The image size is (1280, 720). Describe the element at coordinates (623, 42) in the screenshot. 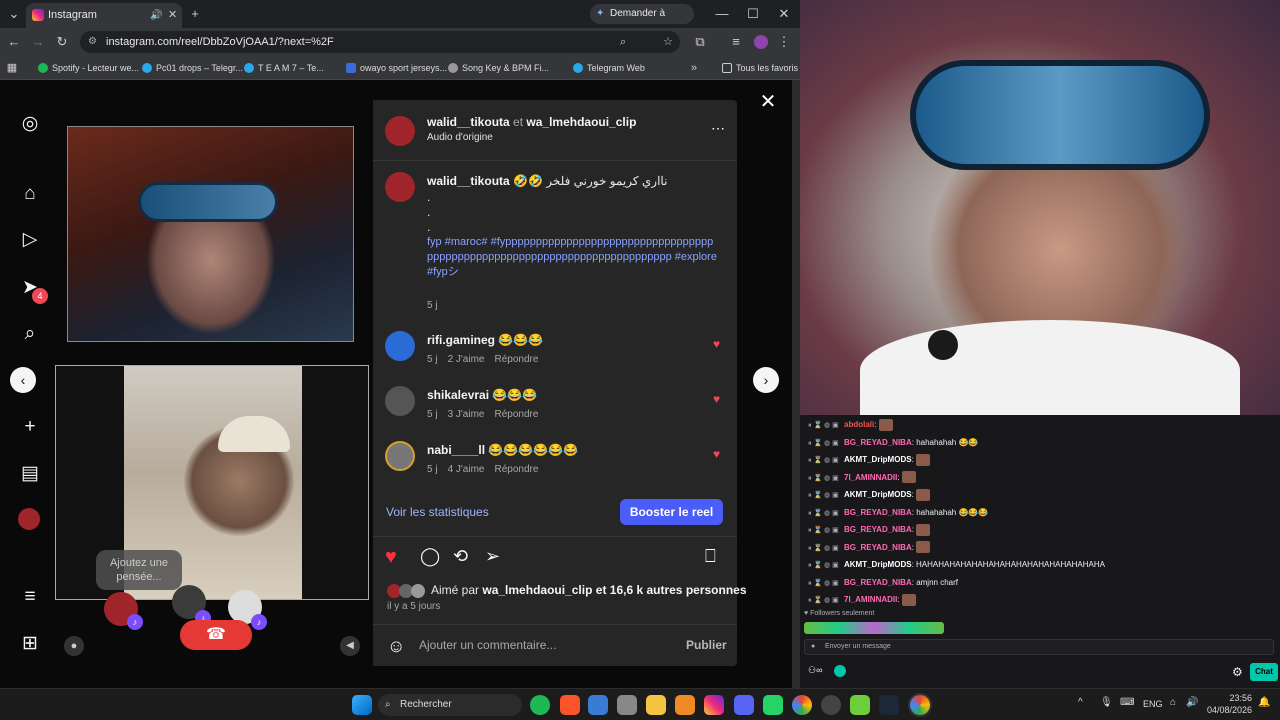

I see `zoom-icon: ⌕` at that location.